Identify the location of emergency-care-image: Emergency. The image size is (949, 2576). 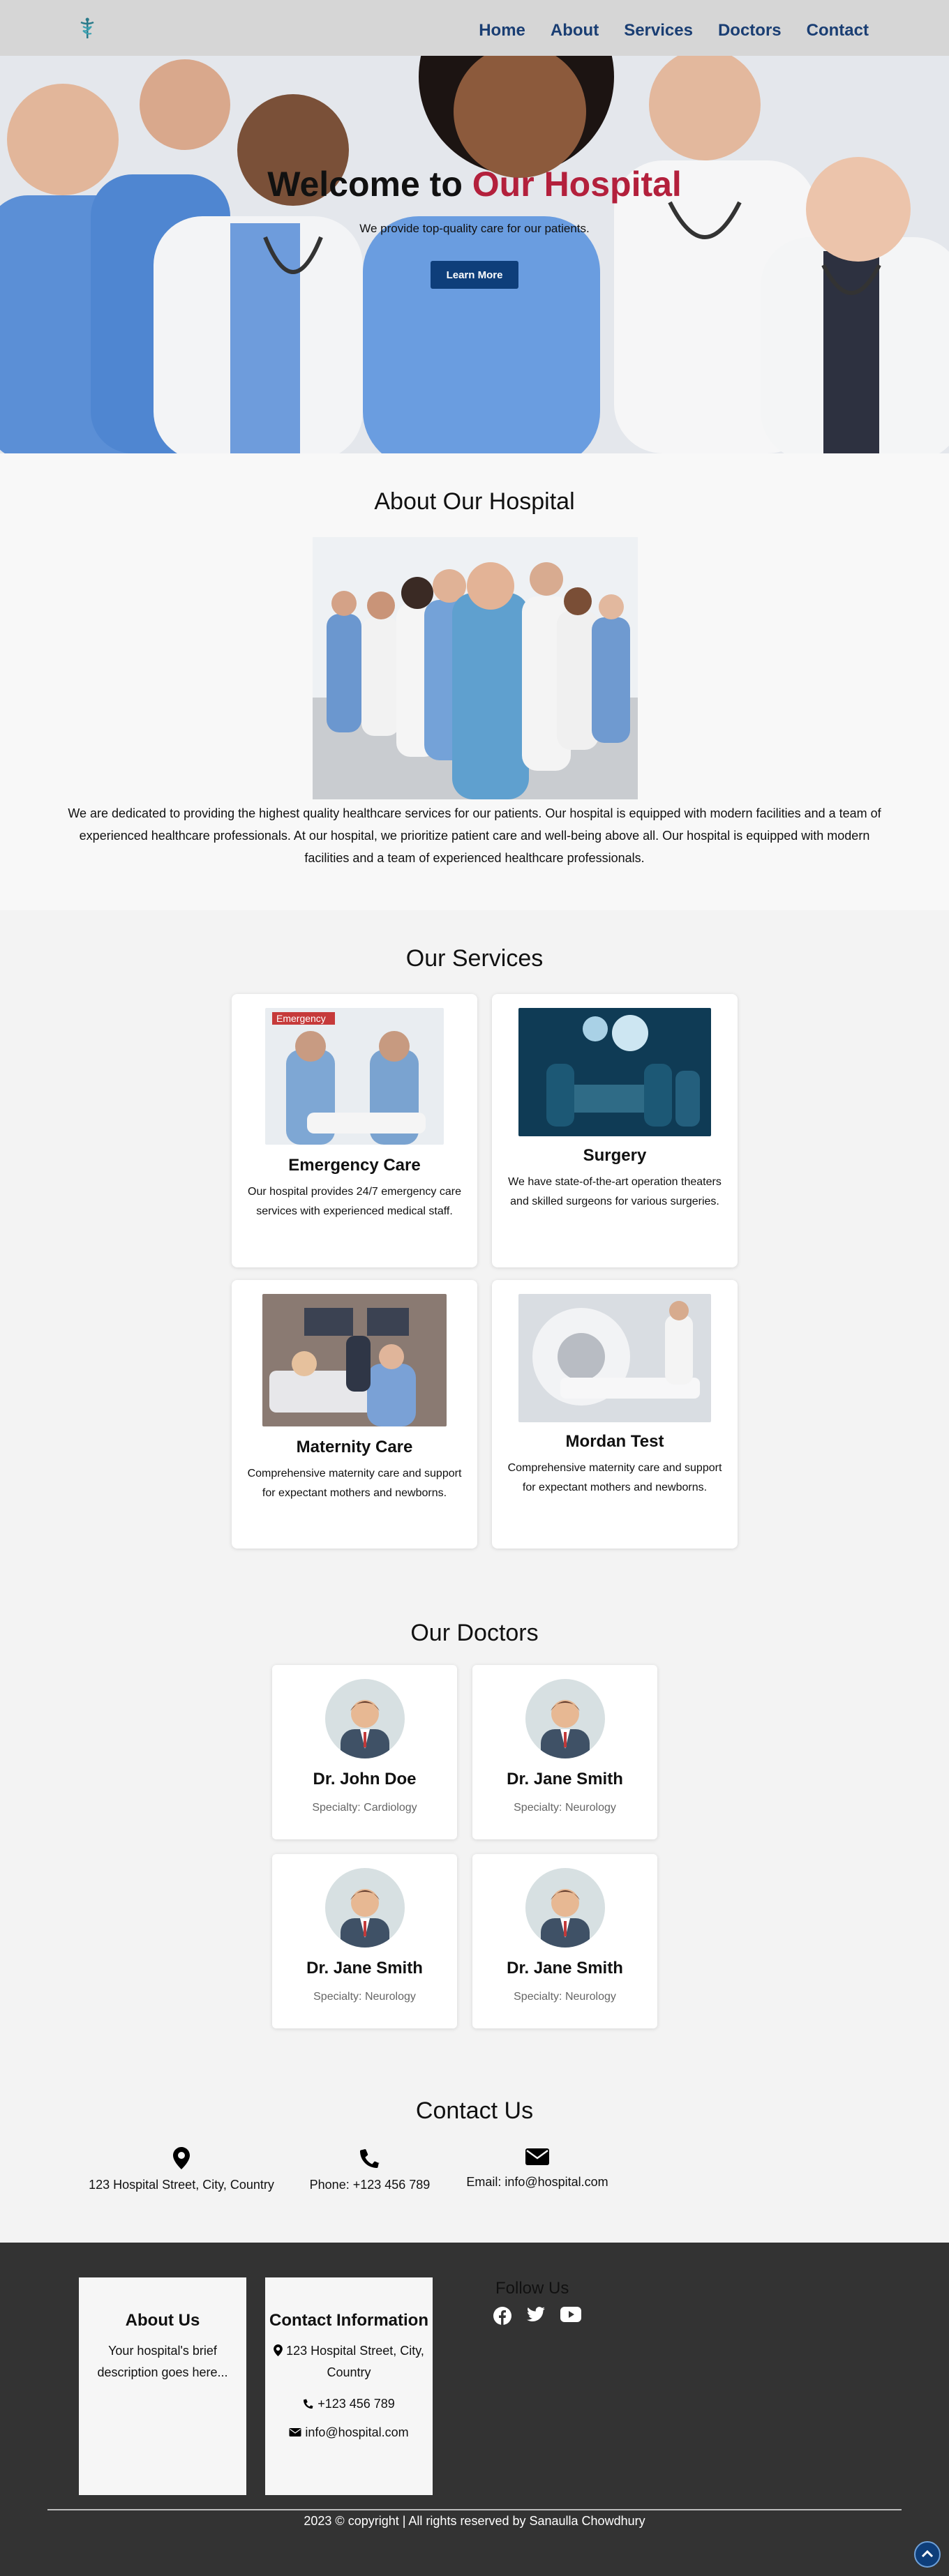
(354, 1076).